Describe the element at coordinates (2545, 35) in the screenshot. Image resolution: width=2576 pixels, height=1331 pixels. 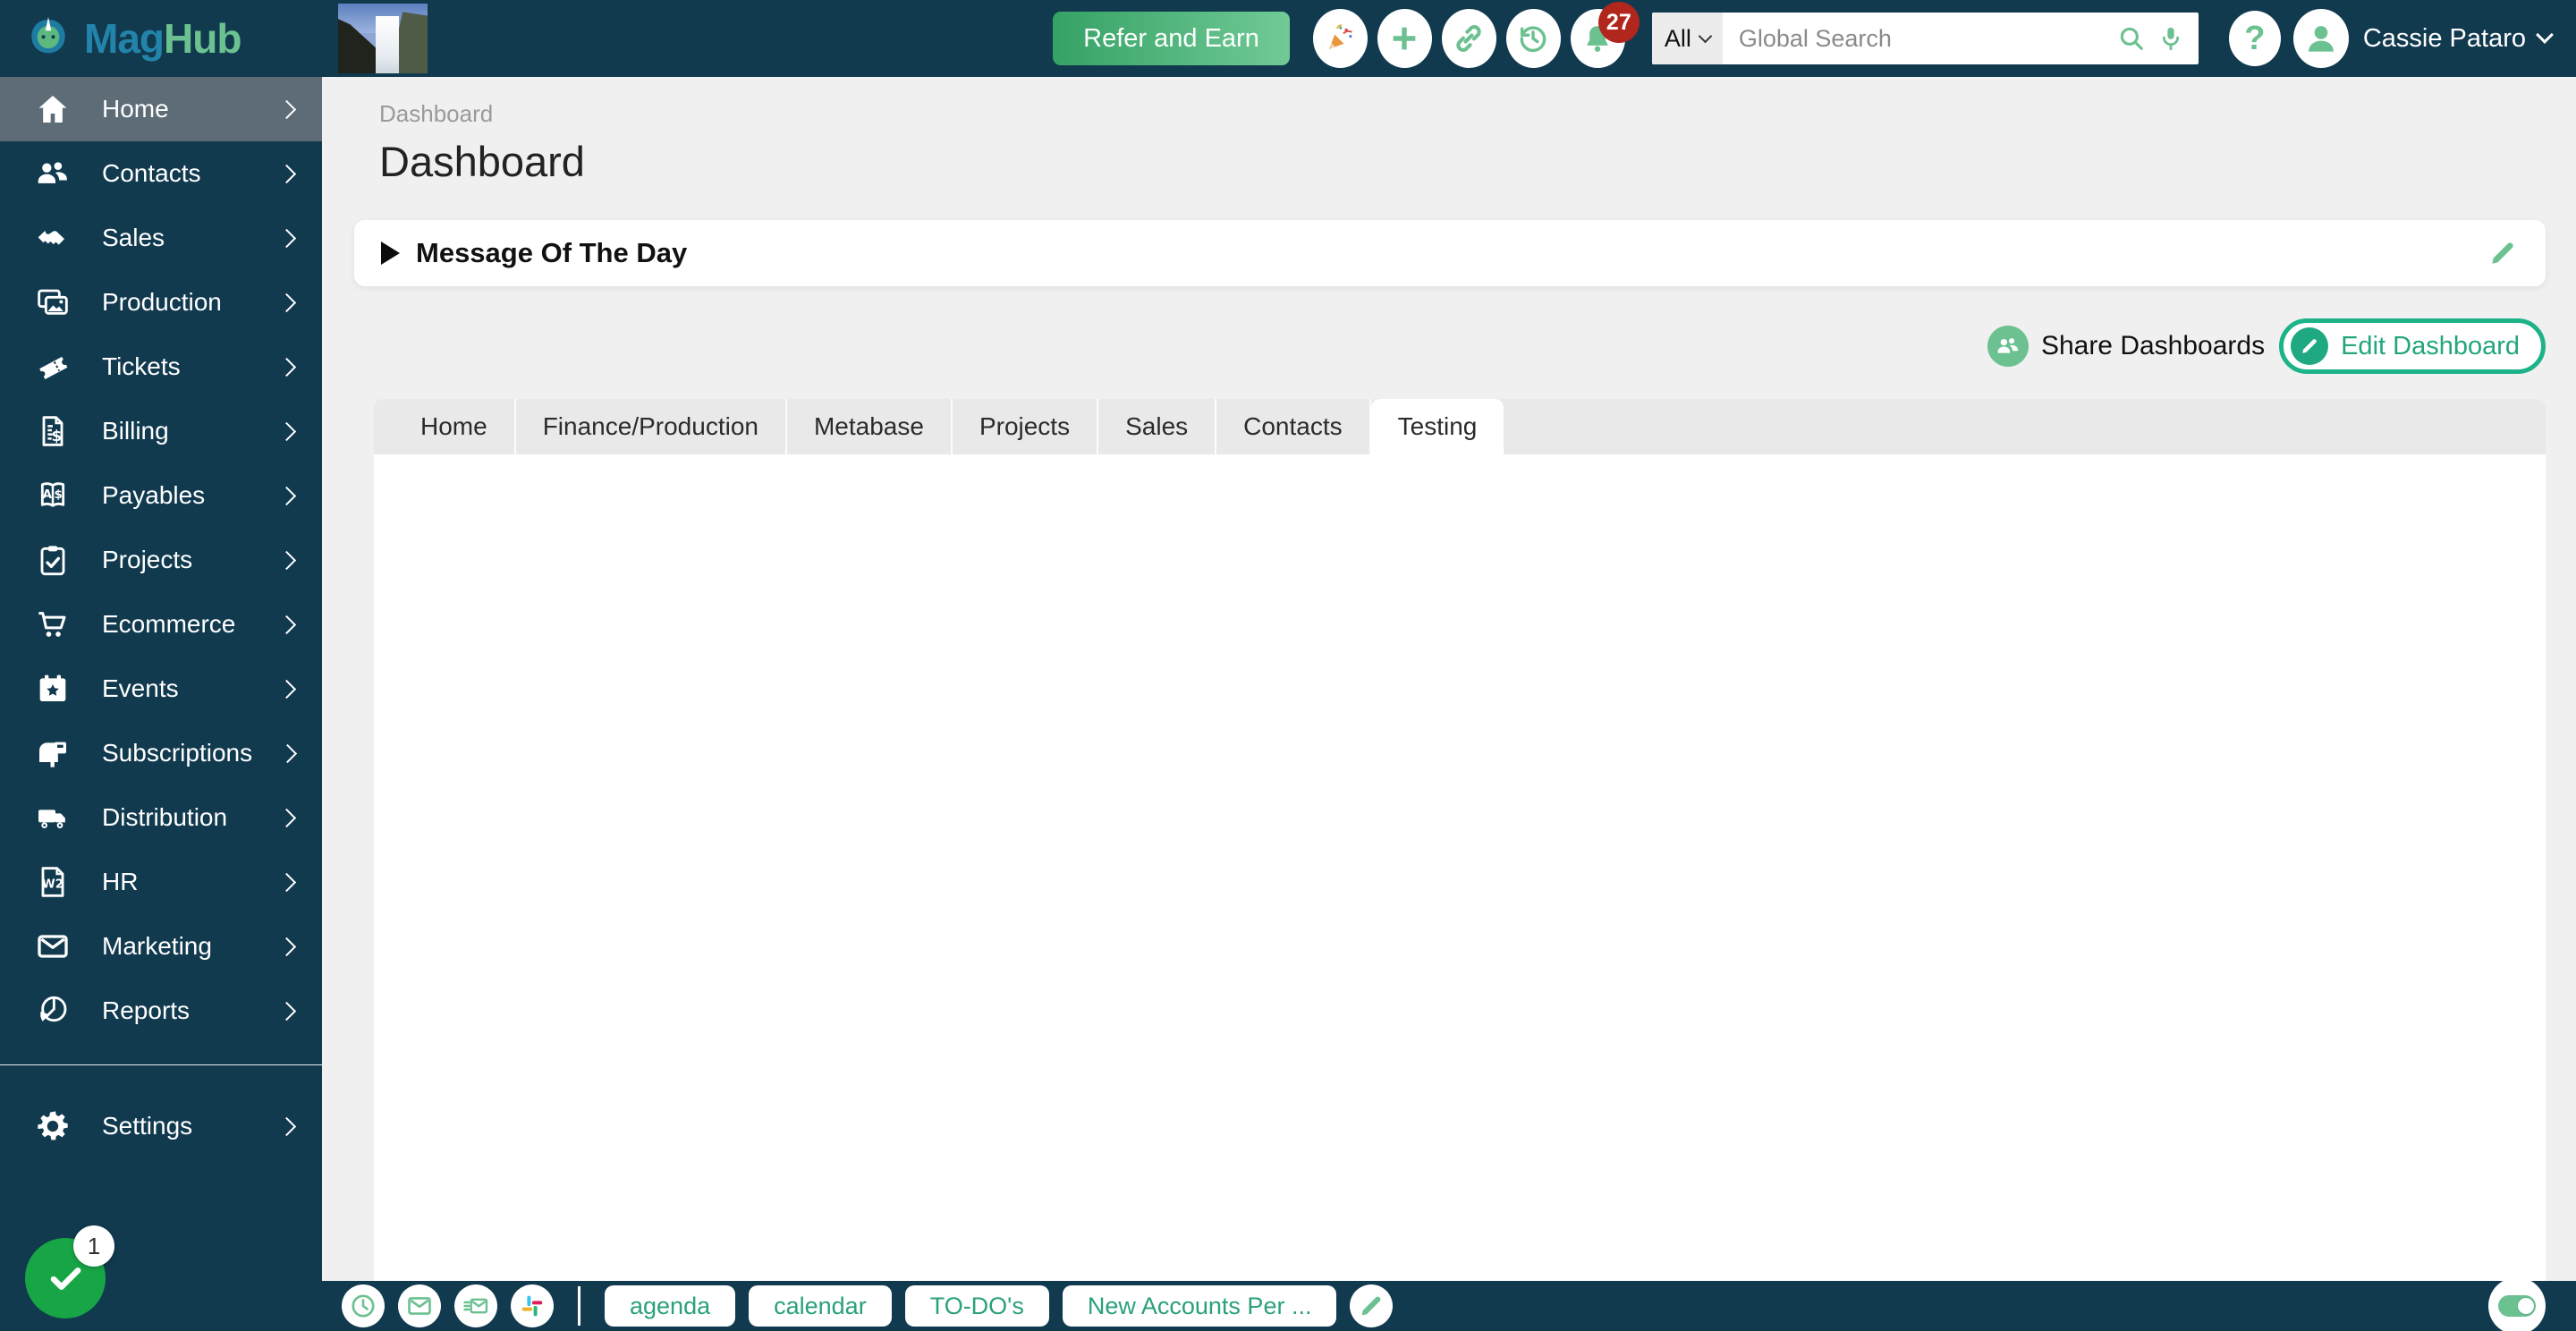
I see `user-menu-chevron-icon` at that location.